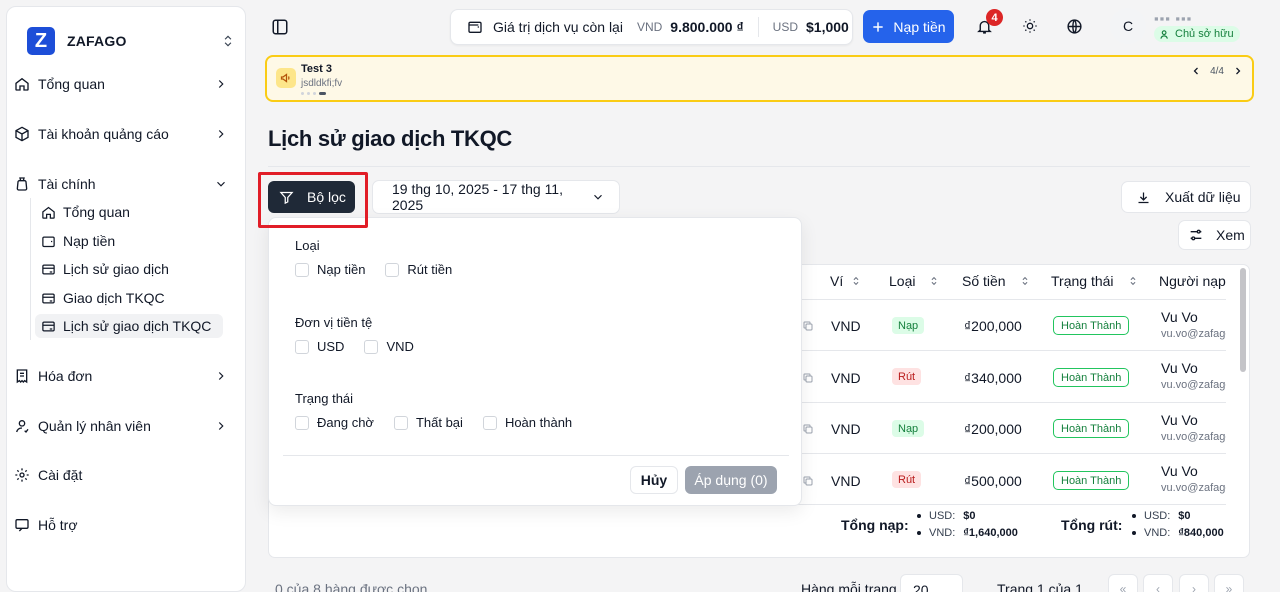 The height and width of the screenshot is (592, 1280). What do you see at coordinates (280, 27) in the screenshot?
I see `sidebar-toggle-icon` at bounding box center [280, 27].